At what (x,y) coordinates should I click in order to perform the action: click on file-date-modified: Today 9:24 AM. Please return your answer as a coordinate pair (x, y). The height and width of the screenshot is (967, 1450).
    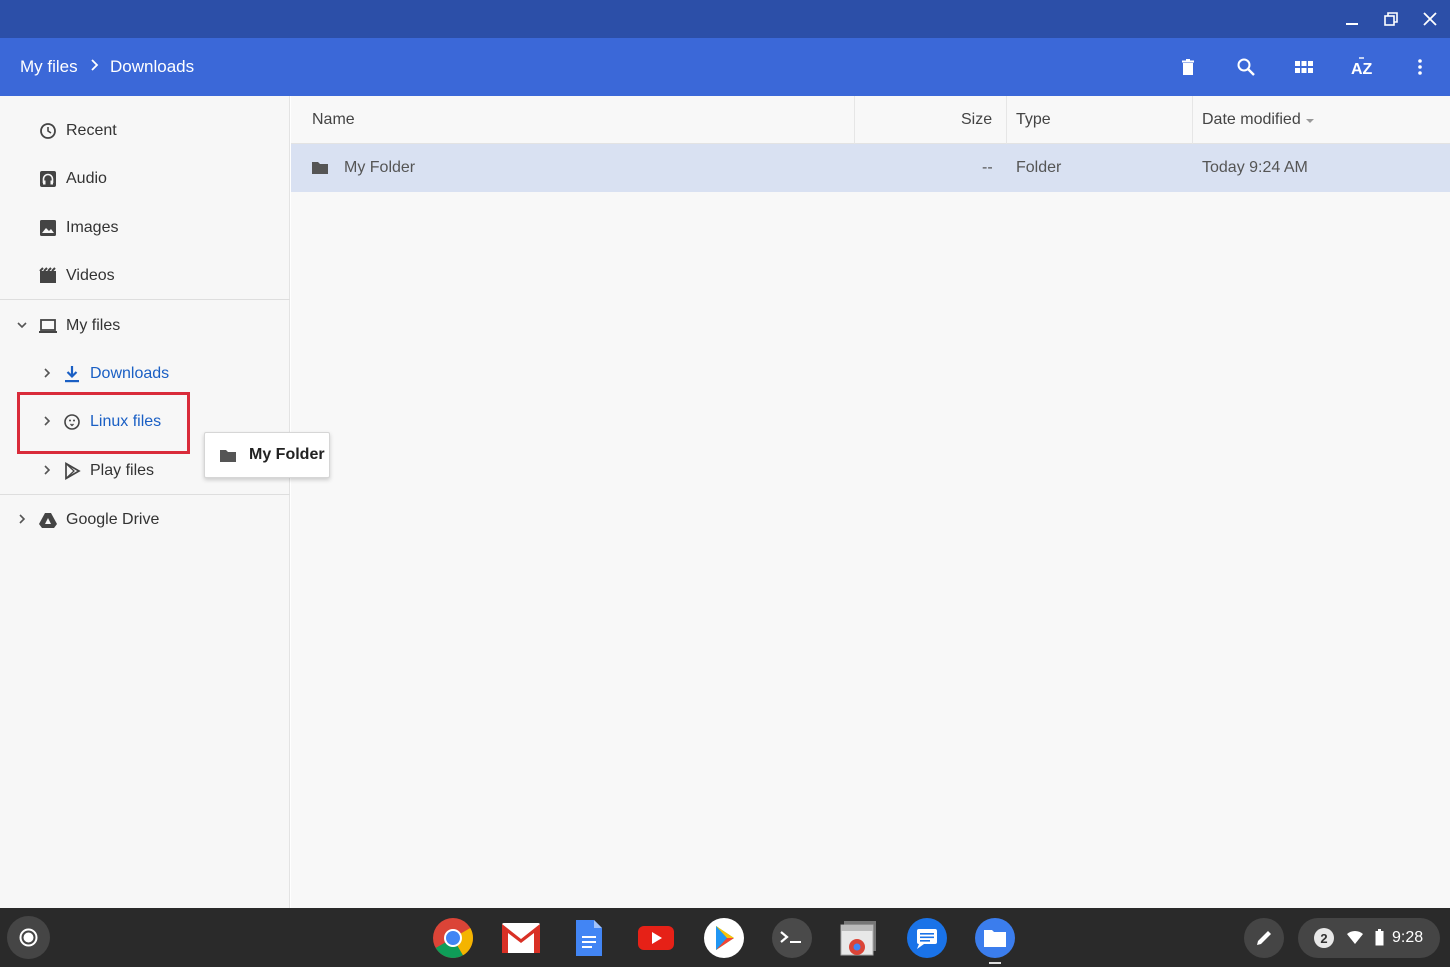
    Looking at the image, I should click on (1255, 167).